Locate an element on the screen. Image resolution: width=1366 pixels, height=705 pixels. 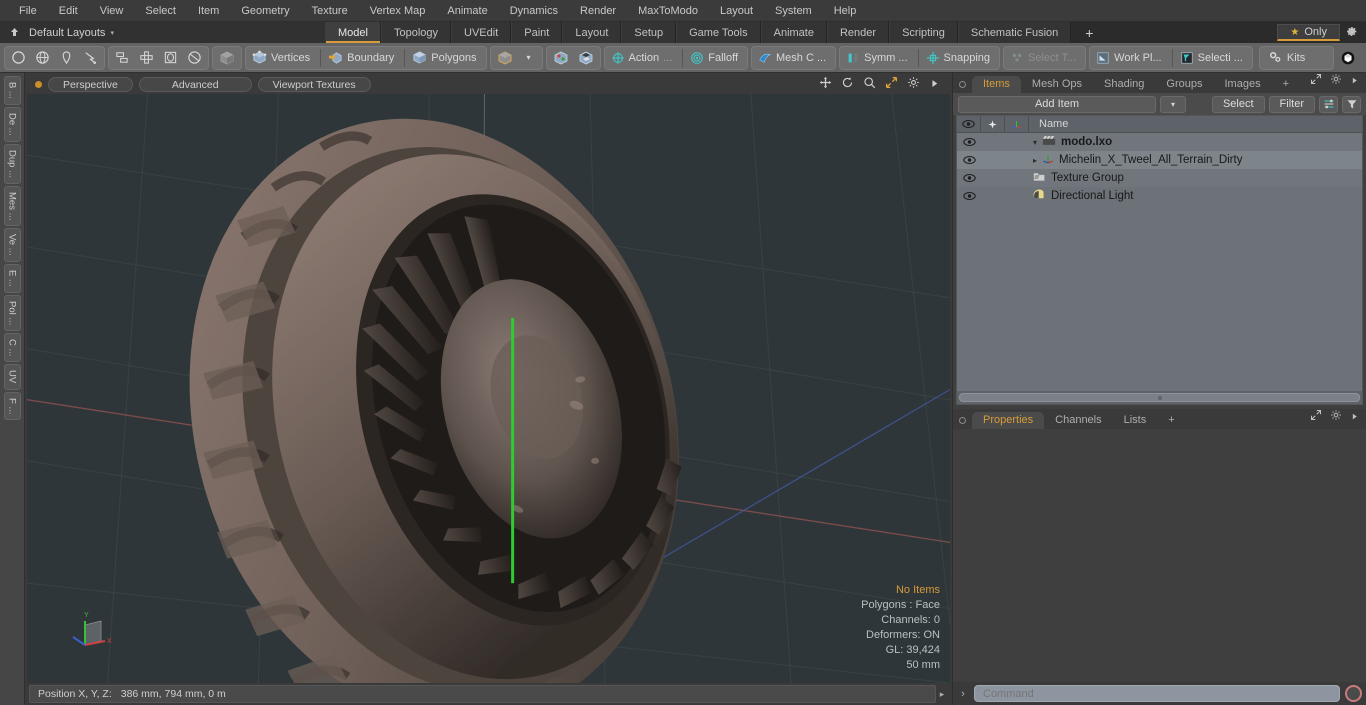
add-item-caret-icon: ▾ is located at coordinates (1172, 104).